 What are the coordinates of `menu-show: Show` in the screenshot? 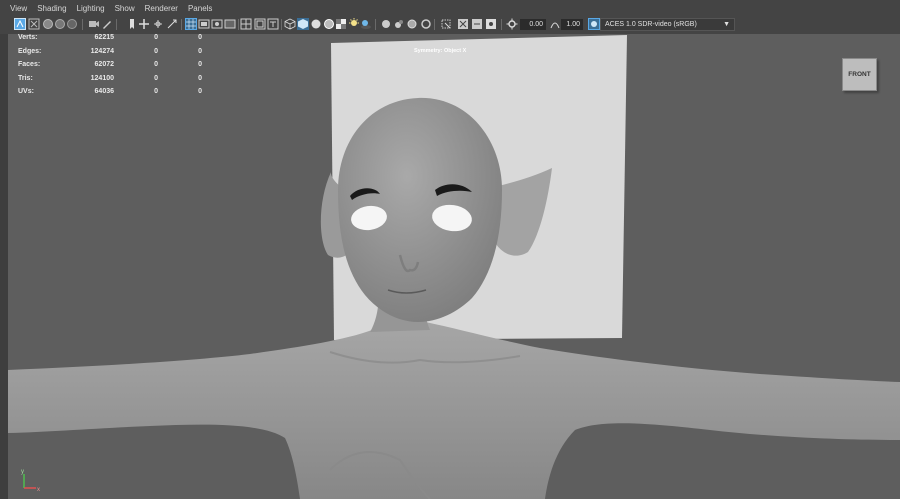 It's located at (125, 8).